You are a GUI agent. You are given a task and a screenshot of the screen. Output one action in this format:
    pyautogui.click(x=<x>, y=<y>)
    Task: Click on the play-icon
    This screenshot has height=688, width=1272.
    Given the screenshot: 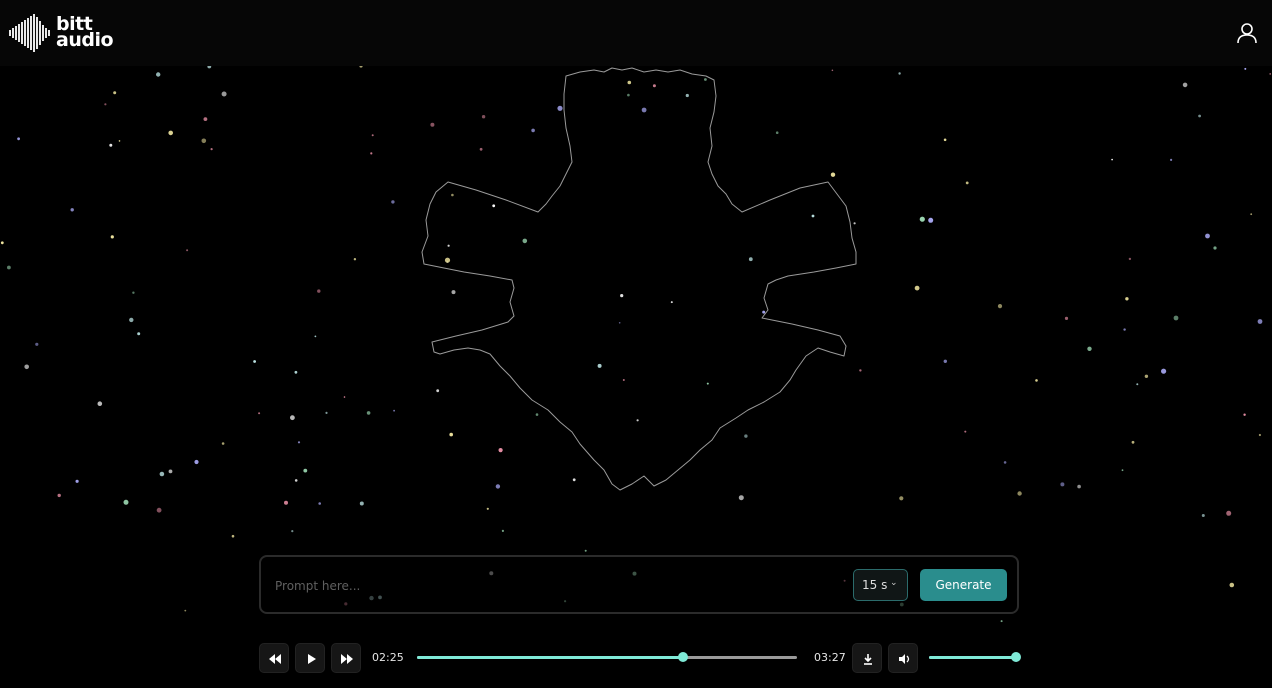 What is the action you would take?
    pyautogui.click(x=312, y=659)
    